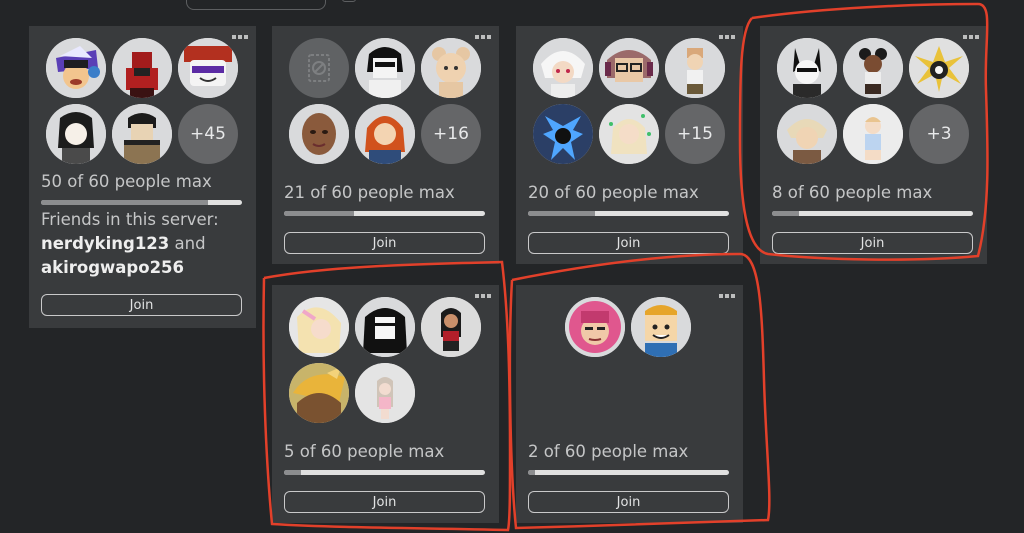 This screenshot has width=1024, height=533. What do you see at coordinates (727, 296) in the screenshot?
I see `more-options-icon` at bounding box center [727, 296].